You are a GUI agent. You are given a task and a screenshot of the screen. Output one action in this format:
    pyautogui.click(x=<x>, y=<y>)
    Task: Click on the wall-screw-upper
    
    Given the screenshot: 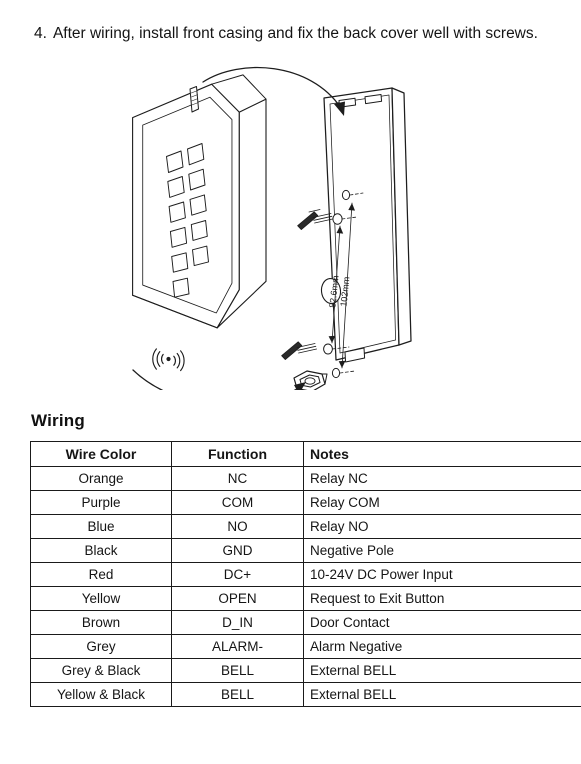 What is the action you would take?
    pyautogui.click(x=315, y=219)
    